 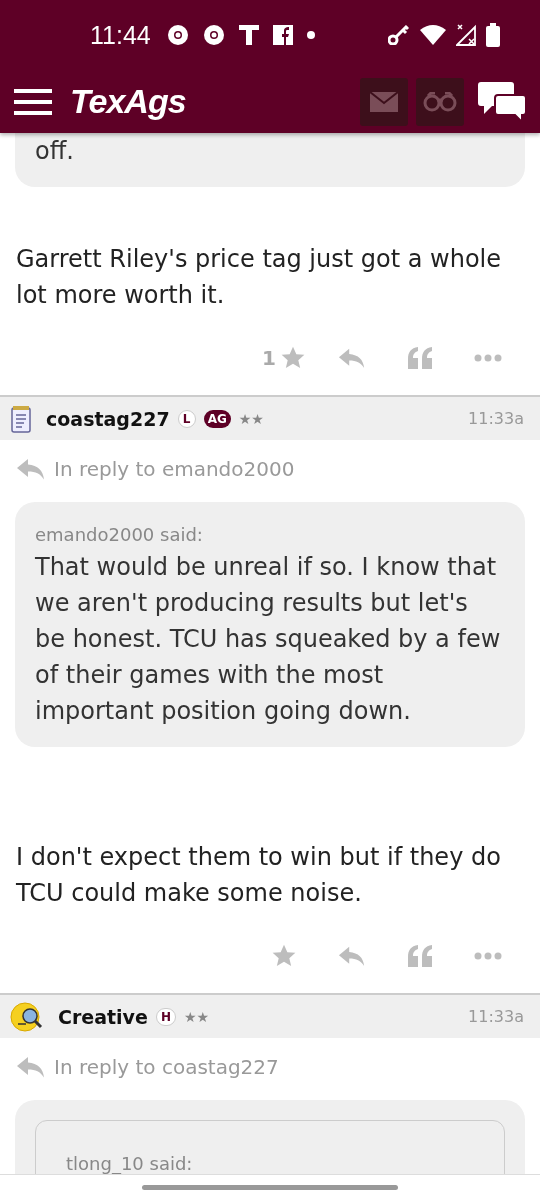 I want to click on gesture-bar, so click(x=270, y=1187).